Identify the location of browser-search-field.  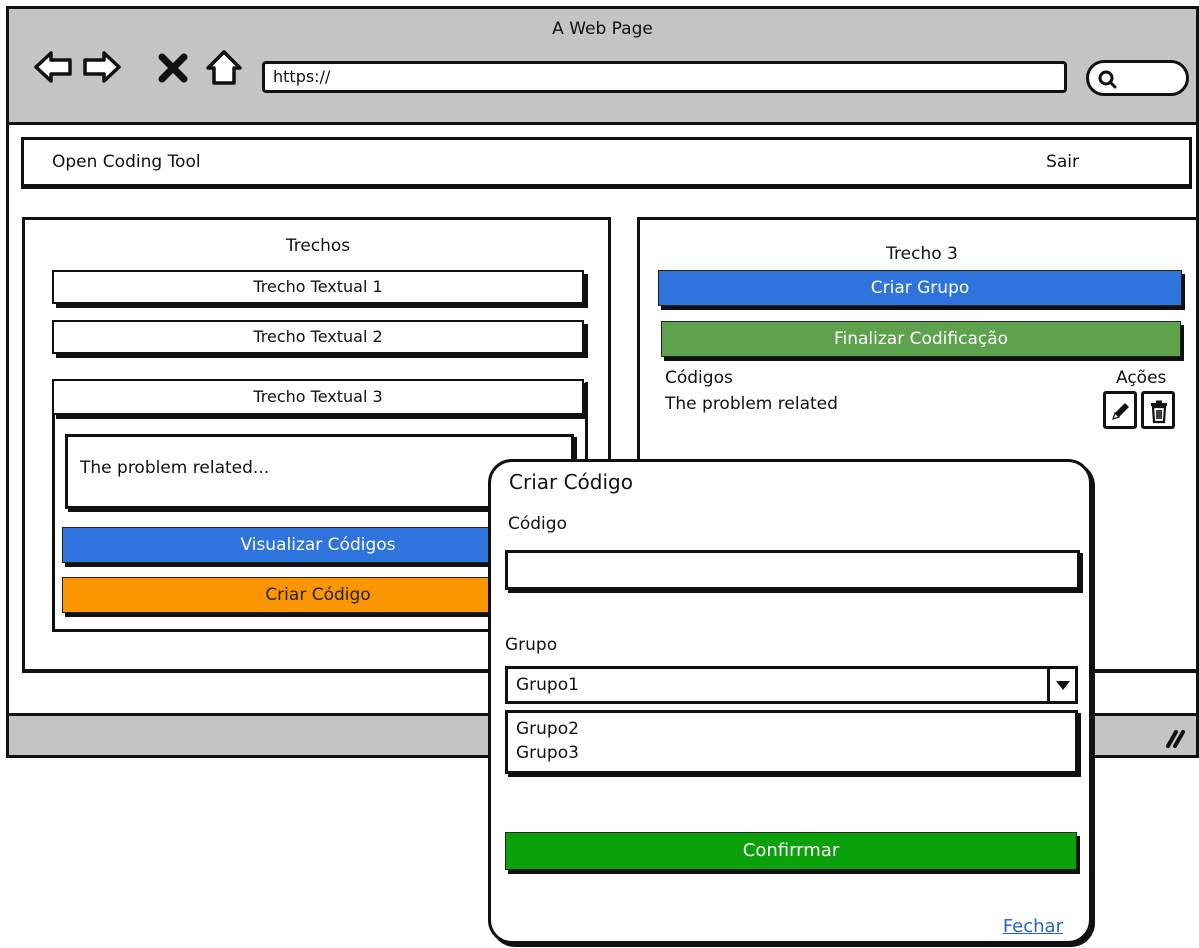
(1137, 78).